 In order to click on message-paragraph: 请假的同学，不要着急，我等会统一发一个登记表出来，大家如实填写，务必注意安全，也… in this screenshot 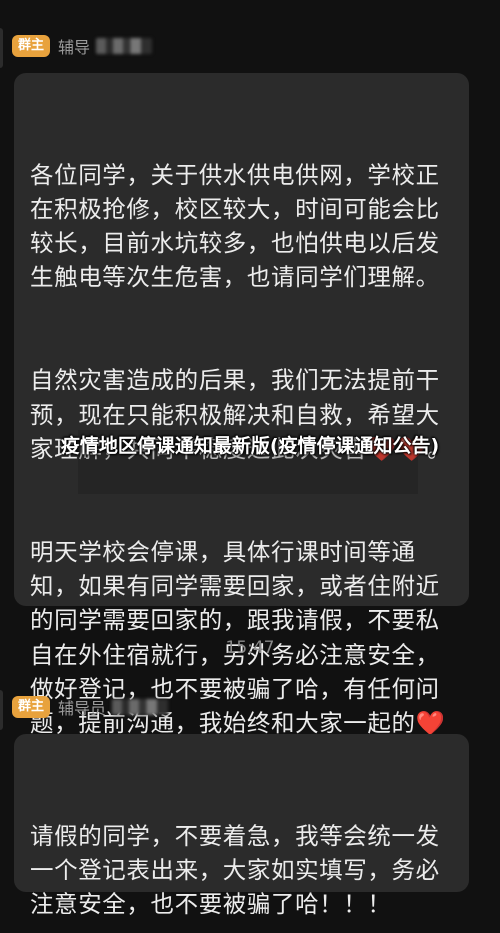, I will do `click(235, 870)`.